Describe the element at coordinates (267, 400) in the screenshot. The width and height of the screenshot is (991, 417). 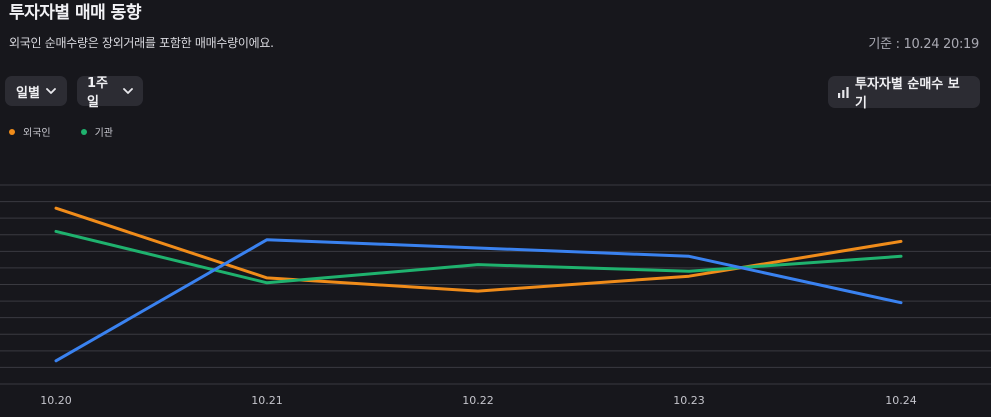
I see `x-tick-label: 10.21` at that location.